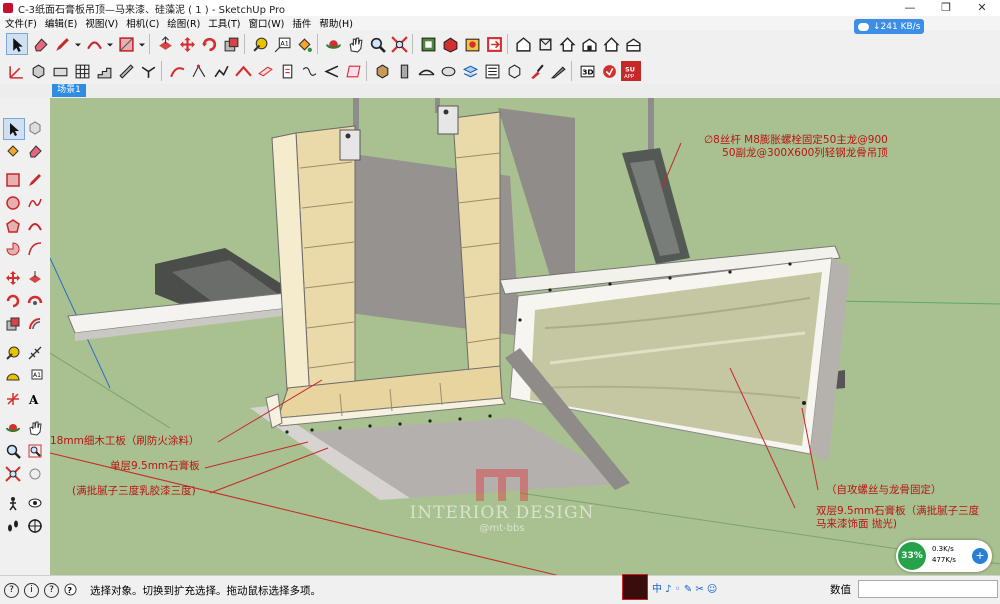 Image resolution: width=1000 pixels, height=604 pixels. Describe the element at coordinates (13, 376) in the screenshot. I see `left-protractor-tool` at that location.